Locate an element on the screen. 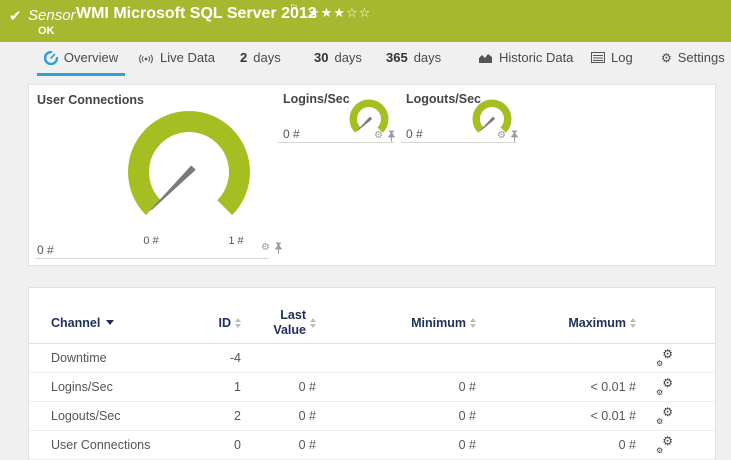  tab-label: Live Data is located at coordinates (187, 57).